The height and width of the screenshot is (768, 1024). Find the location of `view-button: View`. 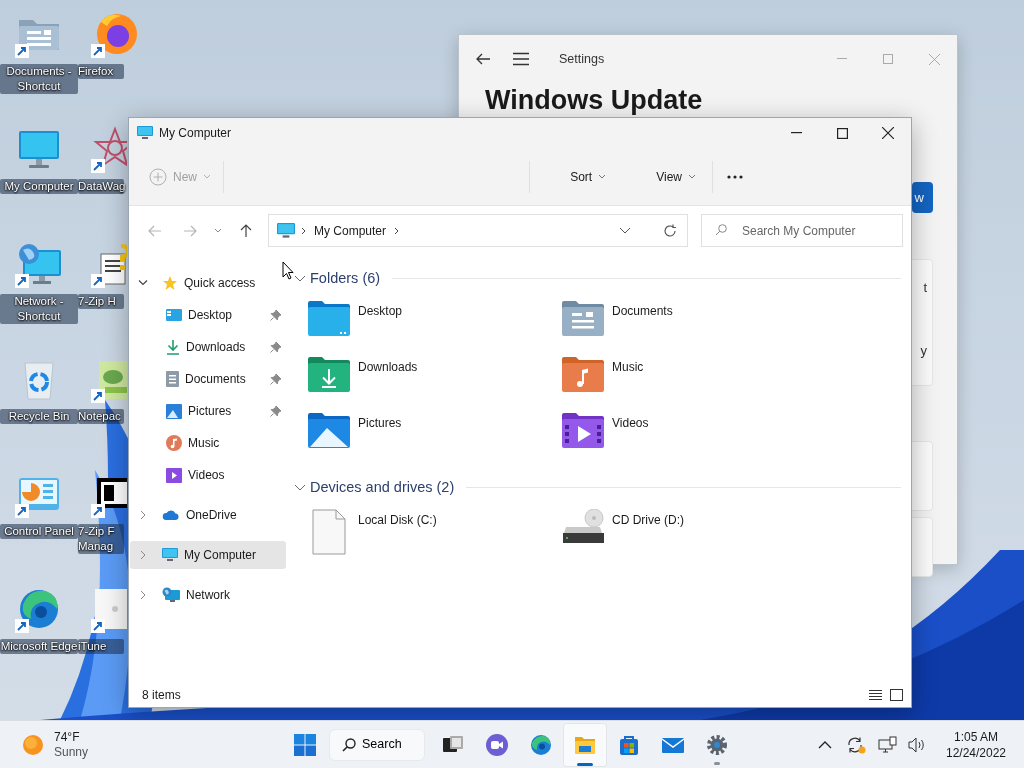

view-button: View is located at coordinates (676, 176).